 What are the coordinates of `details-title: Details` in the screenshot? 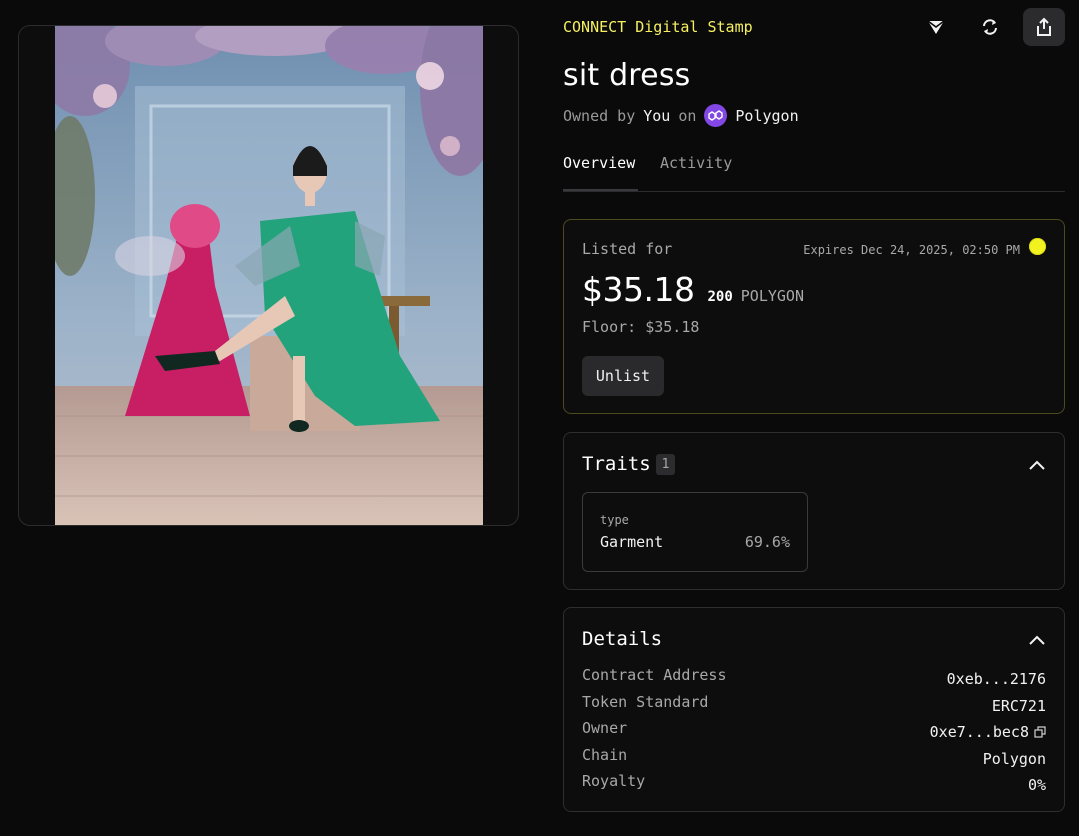 It's located at (622, 639).